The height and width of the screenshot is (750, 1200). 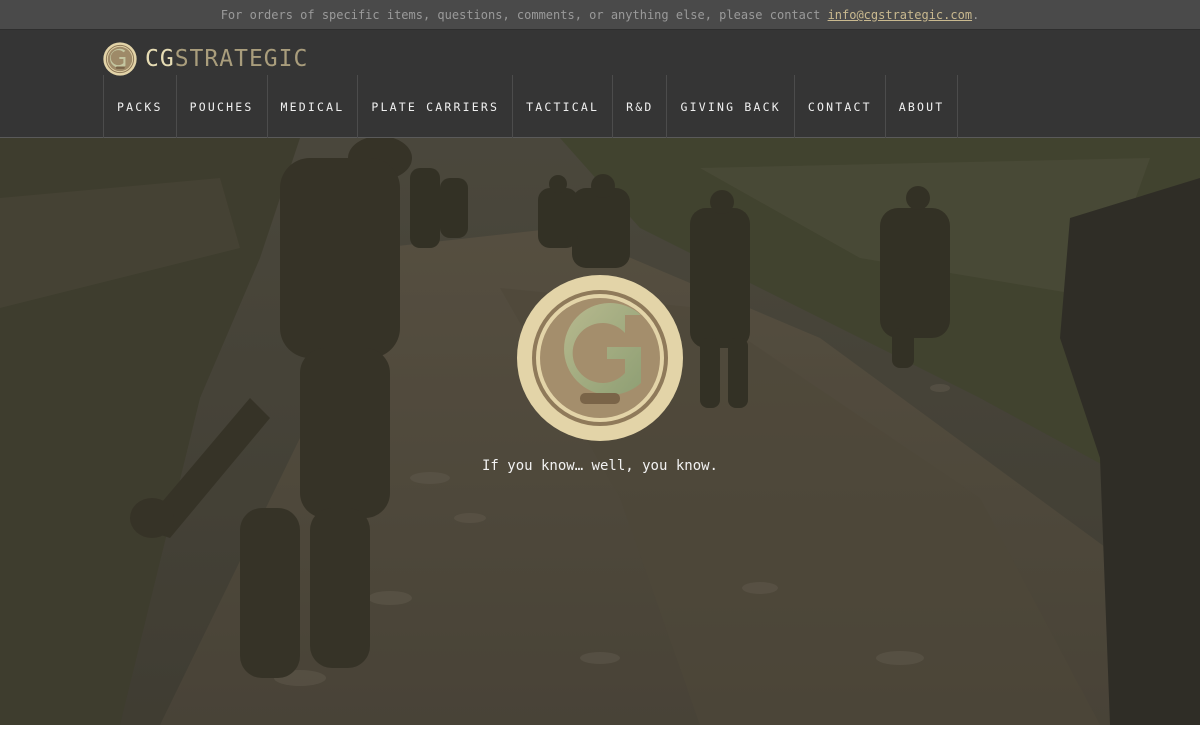 What do you see at coordinates (900, 15) in the screenshot?
I see `contact-email-link: info@cgstrategic.com` at bounding box center [900, 15].